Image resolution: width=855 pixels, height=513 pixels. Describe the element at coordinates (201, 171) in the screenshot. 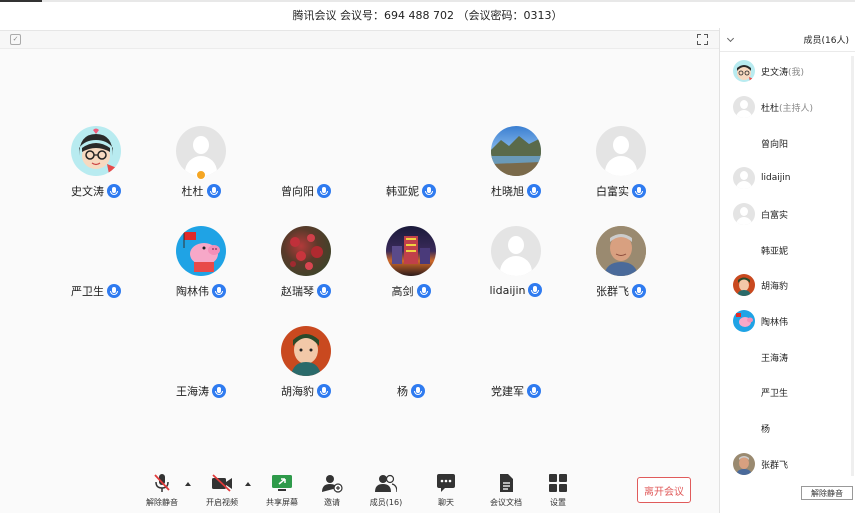

I see `participant-tile: 杜杜` at that location.